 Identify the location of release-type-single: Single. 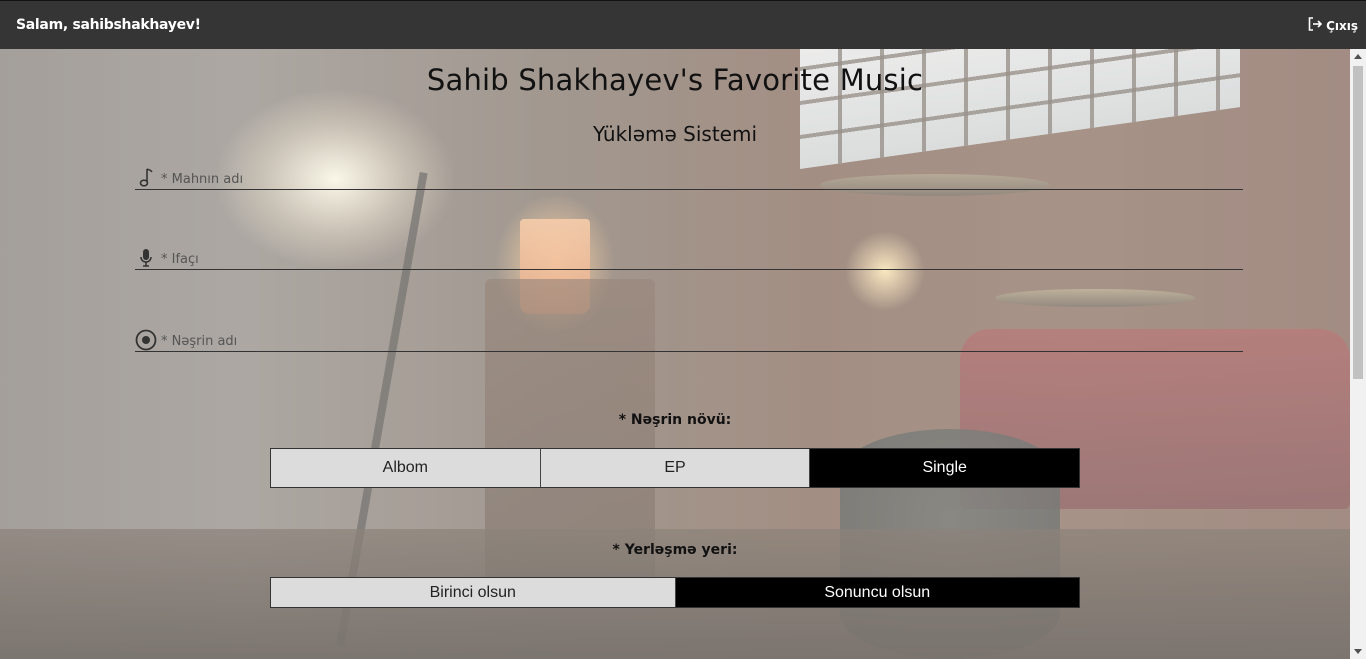
(945, 468).